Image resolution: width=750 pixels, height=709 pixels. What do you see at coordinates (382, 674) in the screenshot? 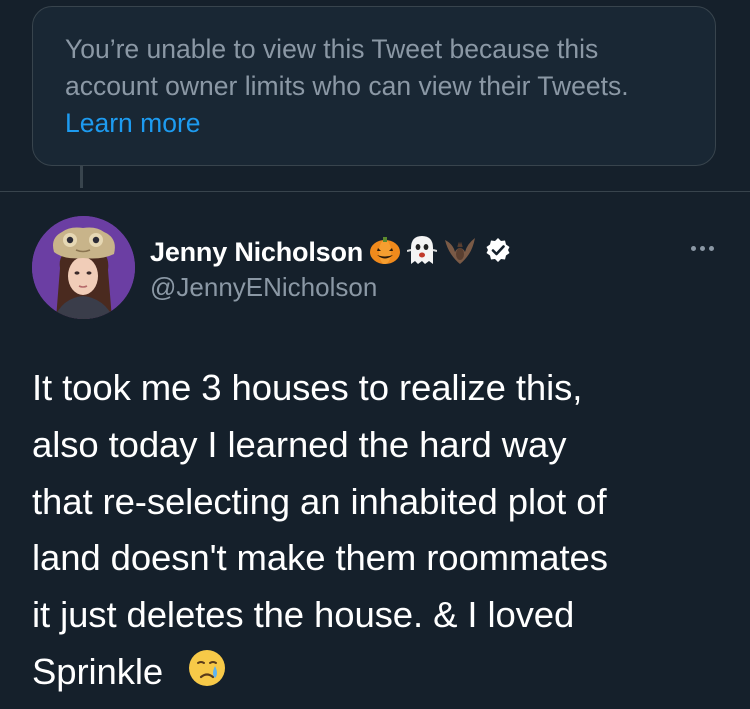
I see `tweet-text-last-line: Sprinkle` at bounding box center [382, 674].